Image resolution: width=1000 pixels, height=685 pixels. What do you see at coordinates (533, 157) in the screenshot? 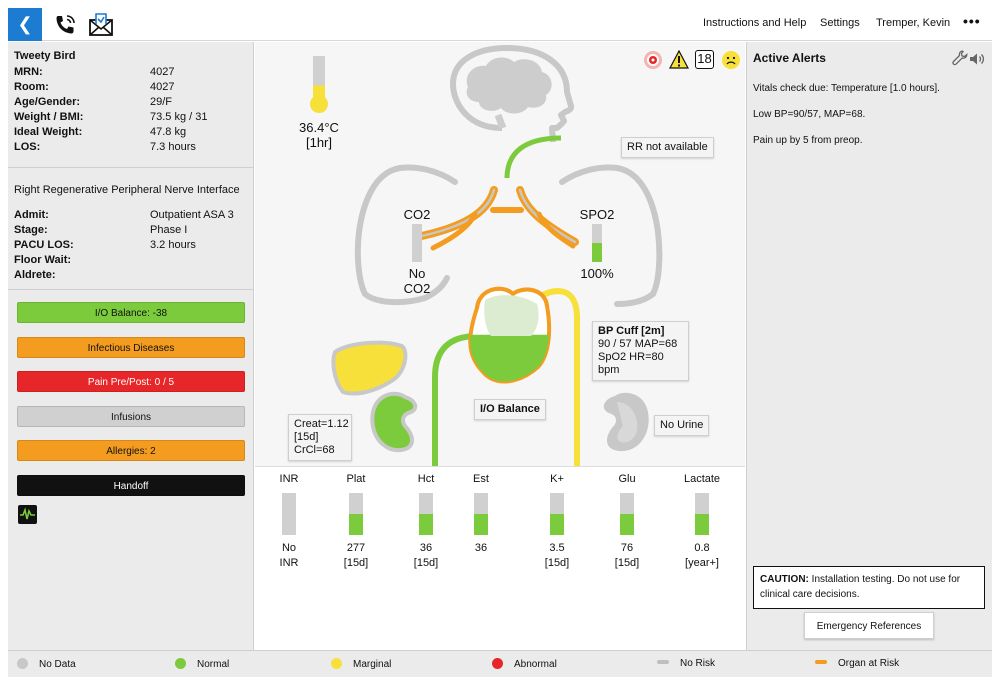
I see `airway-normal` at bounding box center [533, 157].